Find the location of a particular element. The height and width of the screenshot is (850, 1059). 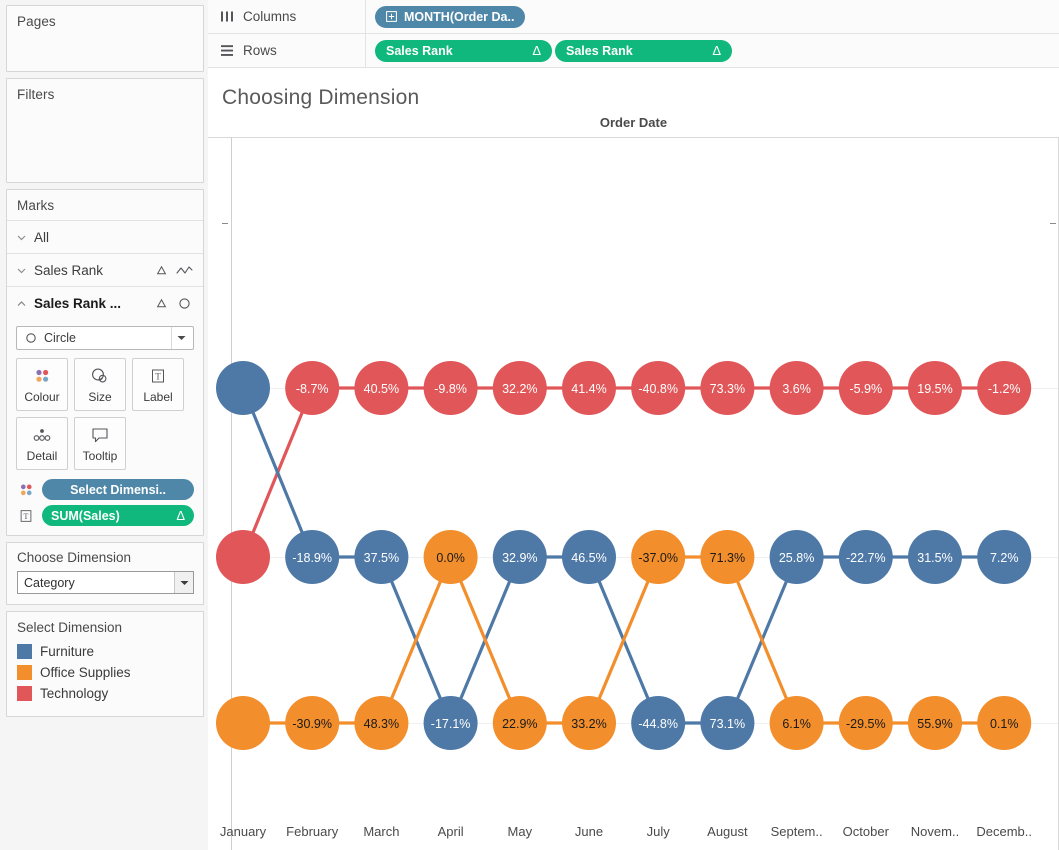

mark-type-select: Circle is located at coordinates (105, 338).